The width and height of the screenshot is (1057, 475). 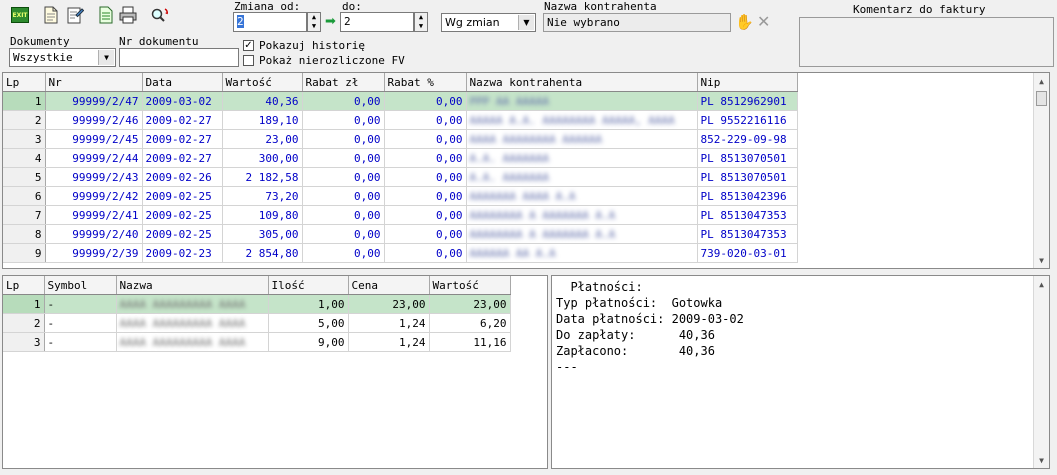 I want to click on search-refresh-button, so click(x=160, y=15).